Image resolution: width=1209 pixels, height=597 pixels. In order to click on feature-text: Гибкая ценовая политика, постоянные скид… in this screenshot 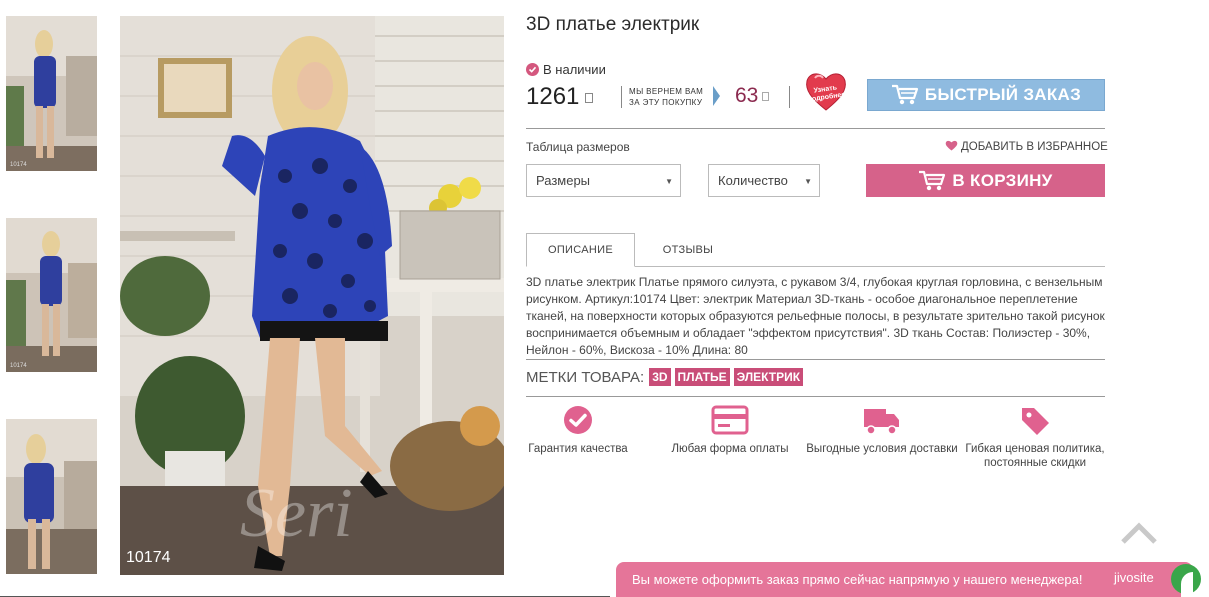, I will do `click(1035, 456)`.